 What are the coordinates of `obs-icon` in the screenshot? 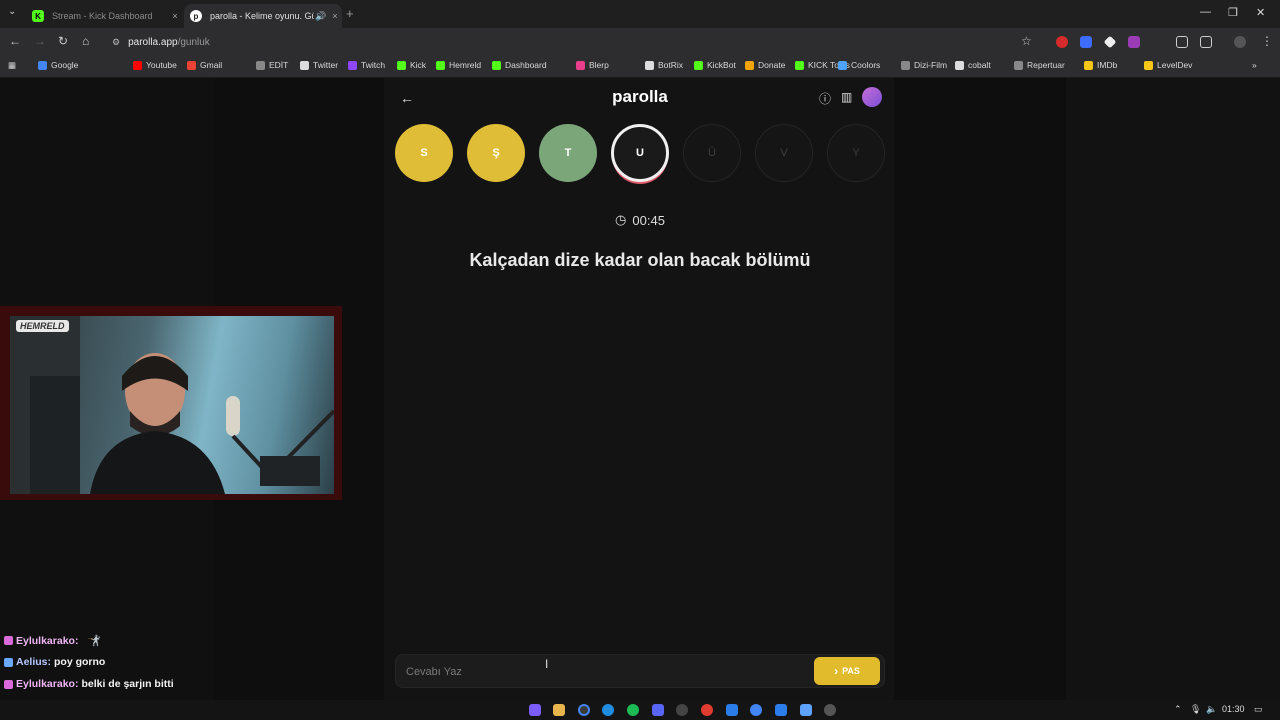 It's located at (682, 710).